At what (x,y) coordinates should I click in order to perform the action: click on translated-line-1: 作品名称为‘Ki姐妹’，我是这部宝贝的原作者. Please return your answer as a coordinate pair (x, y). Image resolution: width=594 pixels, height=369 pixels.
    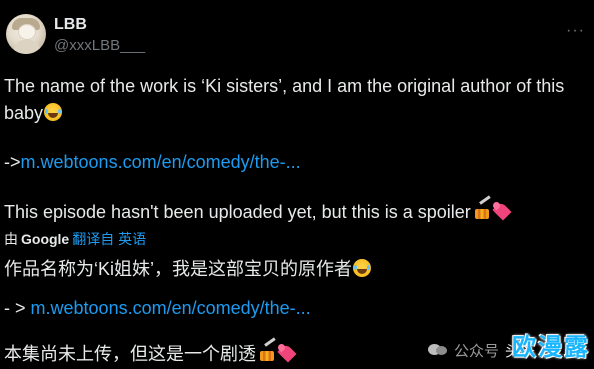
    Looking at the image, I should click on (188, 268).